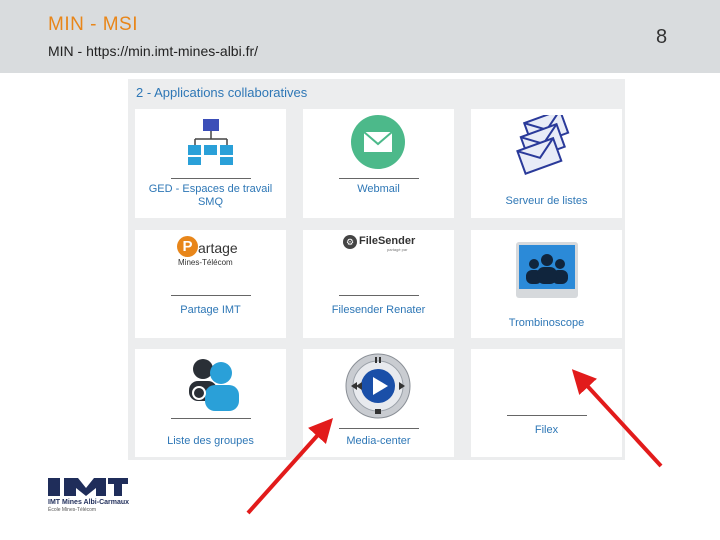  What do you see at coordinates (89, 502) in the screenshot?
I see `logo-name: IMT Mines Albi-Carmaux` at bounding box center [89, 502].